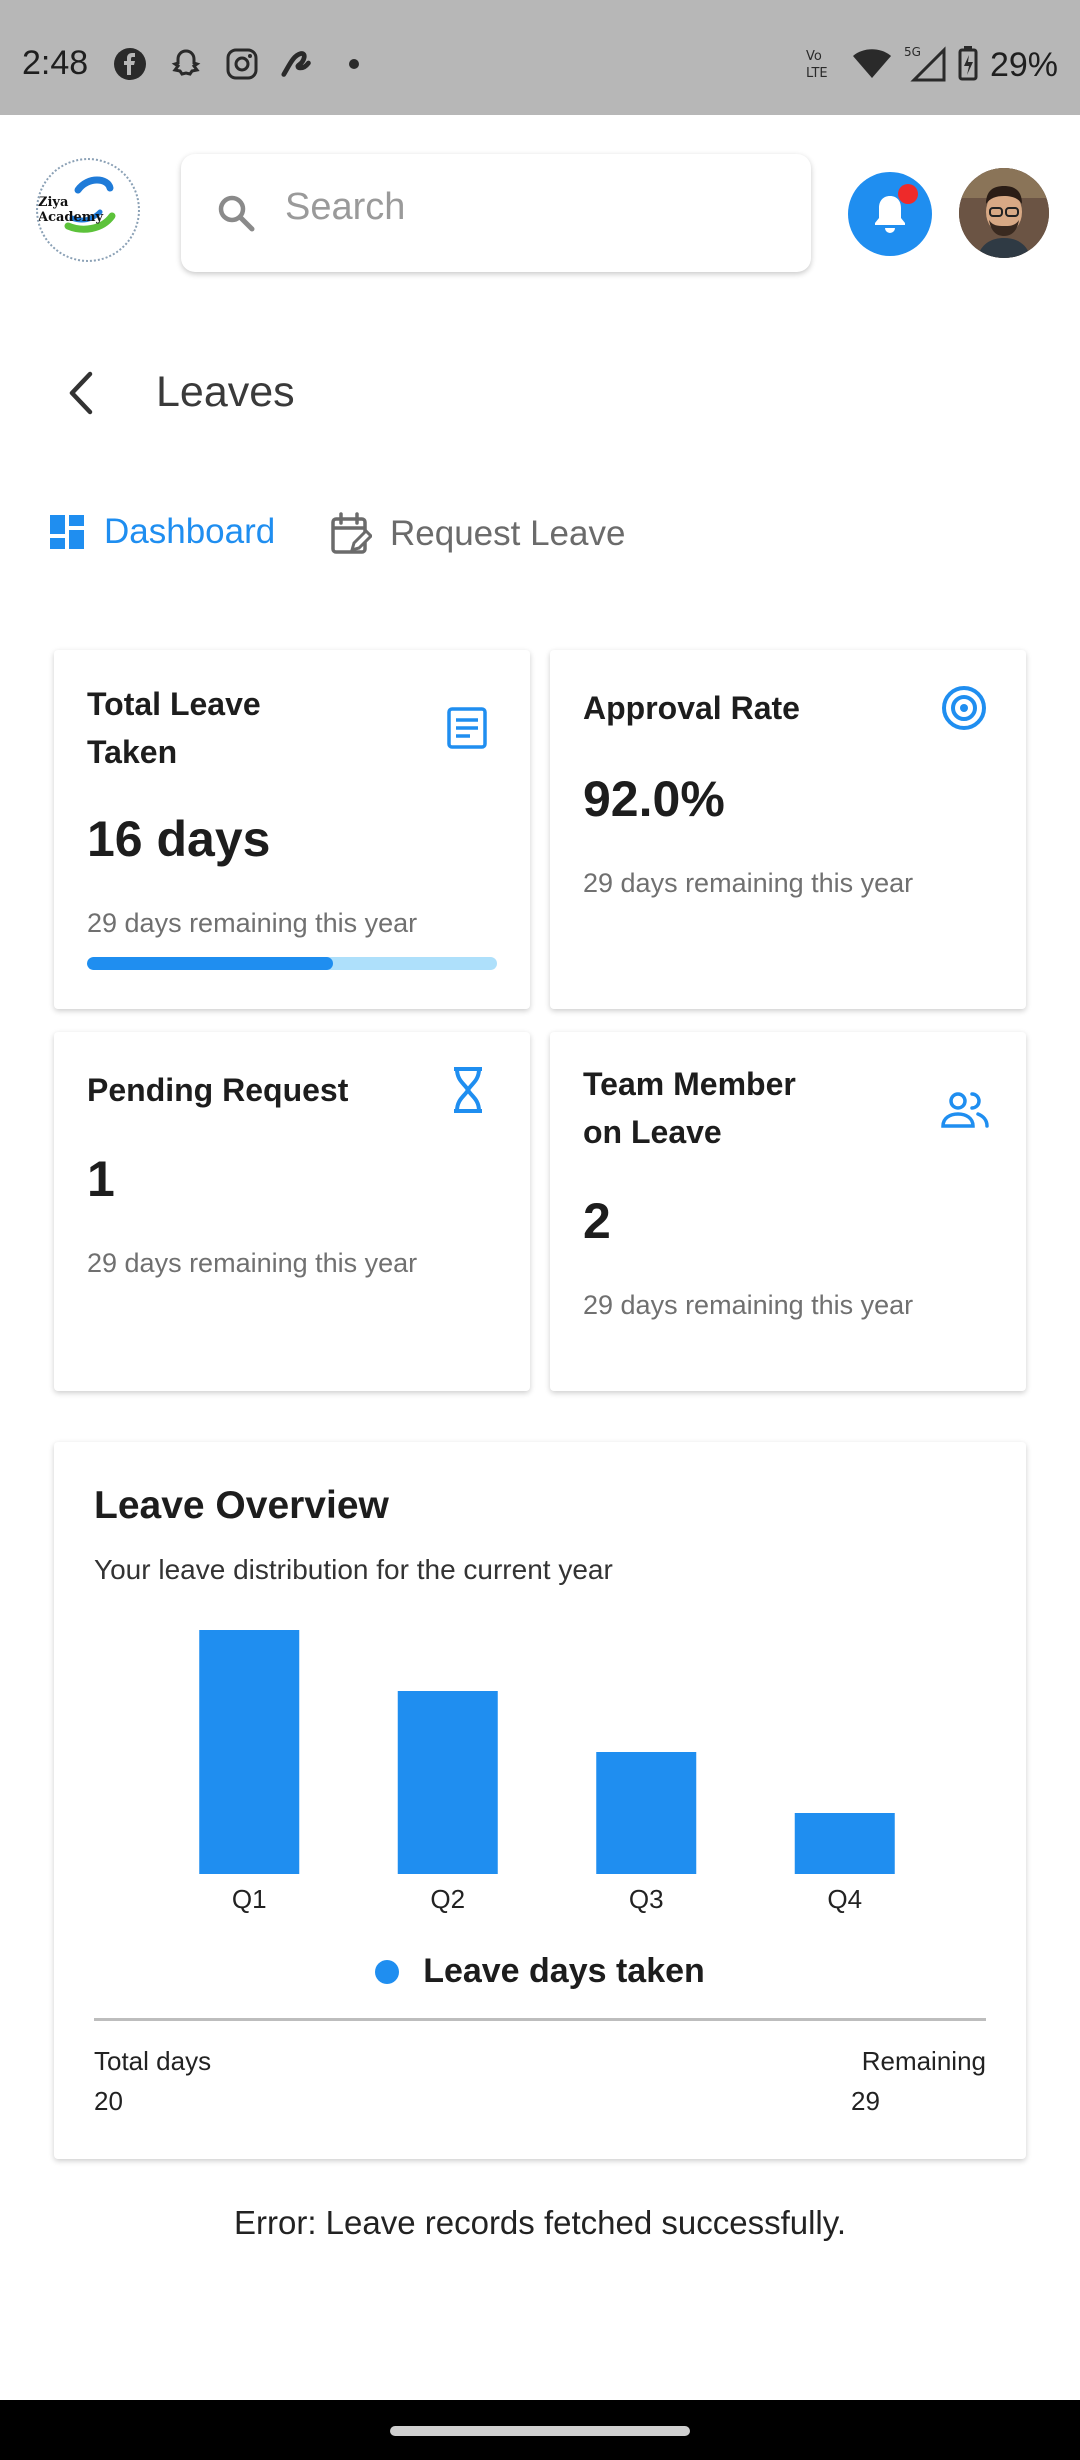 Image resolution: width=1080 pixels, height=2460 pixels. What do you see at coordinates (597, 1221) in the screenshot?
I see `card-team-value: 2` at bounding box center [597, 1221].